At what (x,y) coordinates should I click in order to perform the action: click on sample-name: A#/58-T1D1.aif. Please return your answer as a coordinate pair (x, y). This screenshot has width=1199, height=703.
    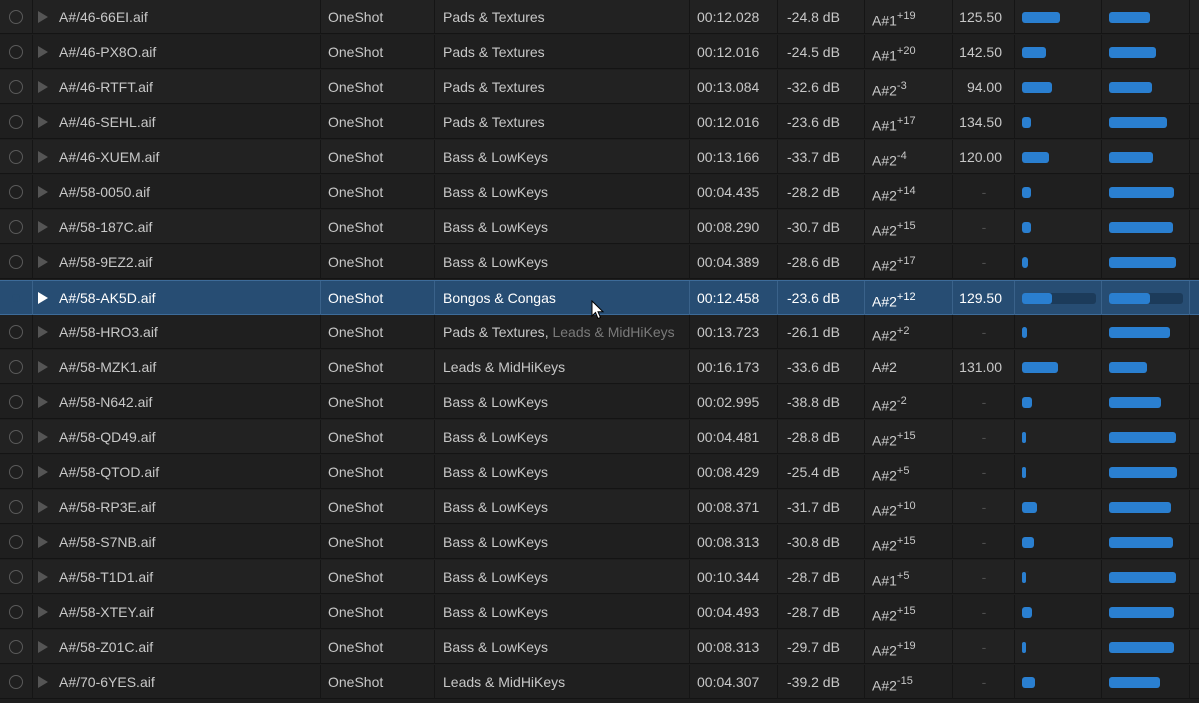
    Looking at the image, I should click on (186, 577).